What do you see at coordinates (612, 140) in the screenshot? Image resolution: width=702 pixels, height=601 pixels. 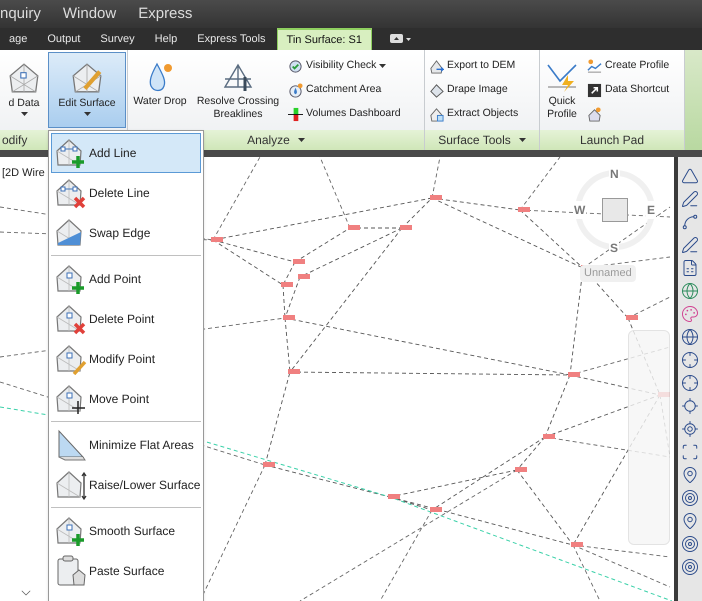 I see `panel-title-bar: Launch Pad` at bounding box center [612, 140].